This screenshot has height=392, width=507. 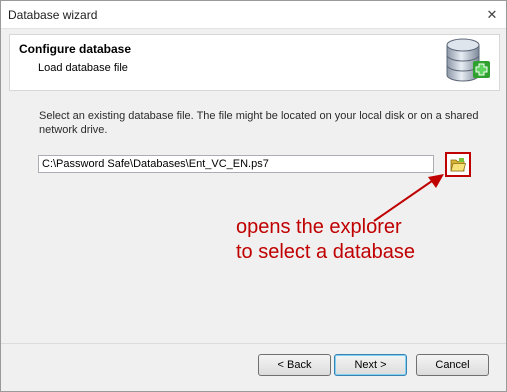 I want to click on next-button: Next >, so click(x=370, y=365).